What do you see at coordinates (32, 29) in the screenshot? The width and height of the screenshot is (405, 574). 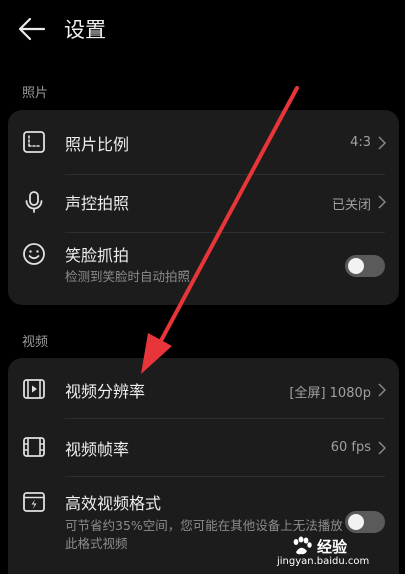 I see `back-arrow-icon` at bounding box center [32, 29].